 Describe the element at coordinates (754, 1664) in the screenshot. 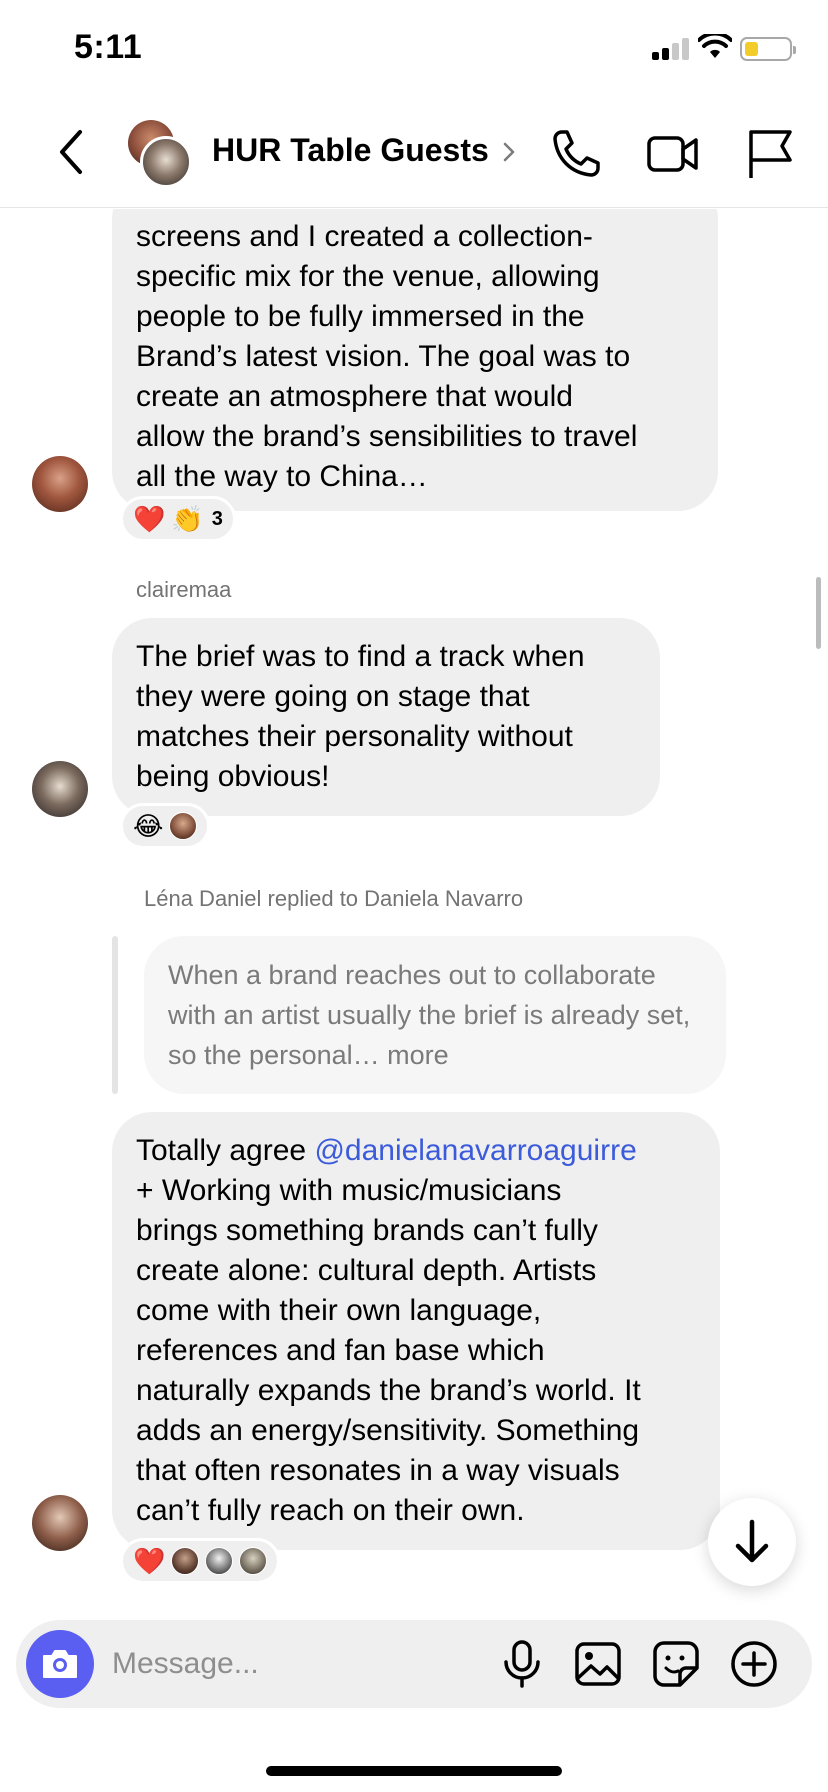

I see `plus-circle-icon` at that location.